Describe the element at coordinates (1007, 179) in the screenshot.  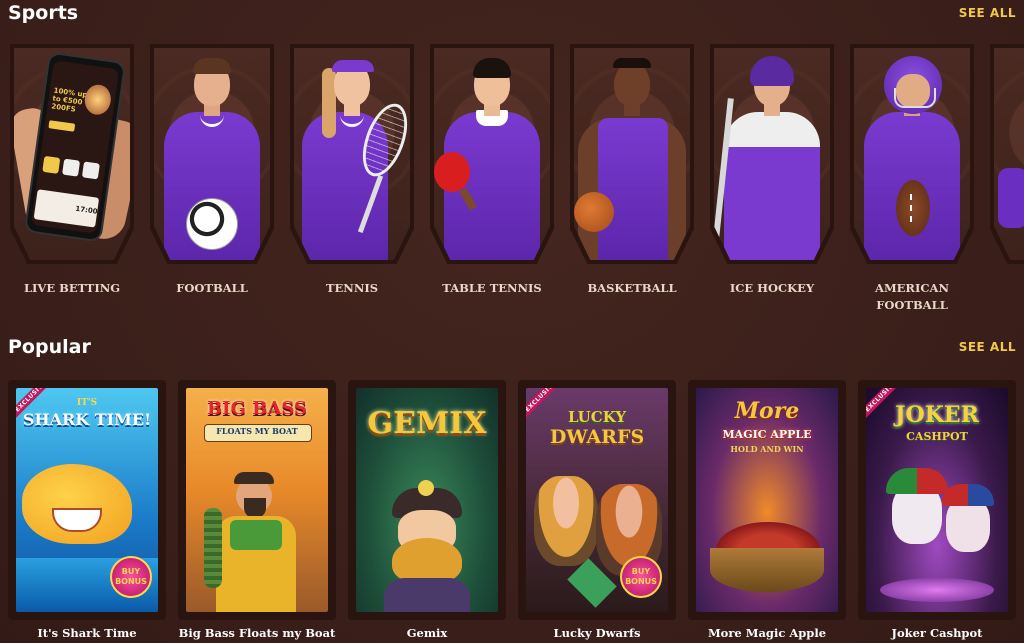
I see `sport-card-partial` at that location.